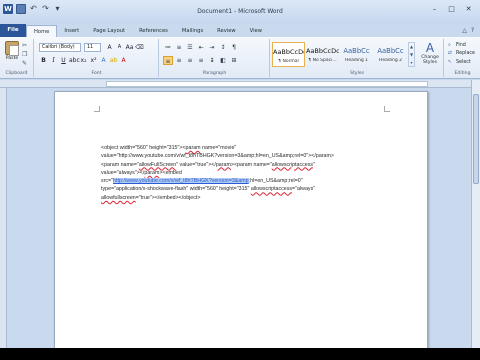 This screenshot has height=360, width=480. Describe the element at coordinates (459, 62) in the screenshot. I see `select-button: ↖ Select` at that location.